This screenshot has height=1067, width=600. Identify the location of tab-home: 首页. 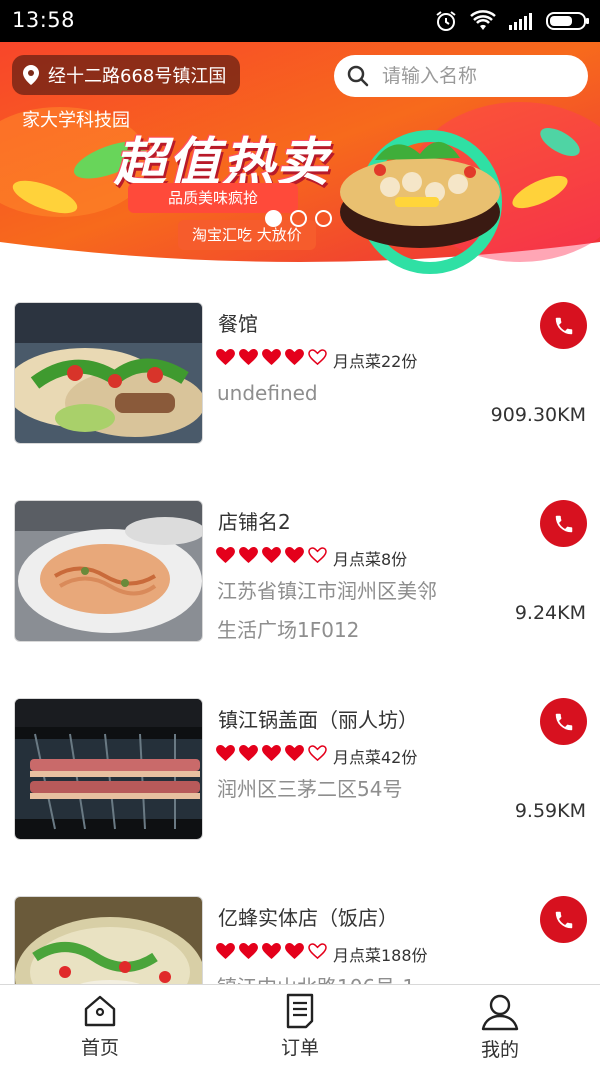
(100, 1026).